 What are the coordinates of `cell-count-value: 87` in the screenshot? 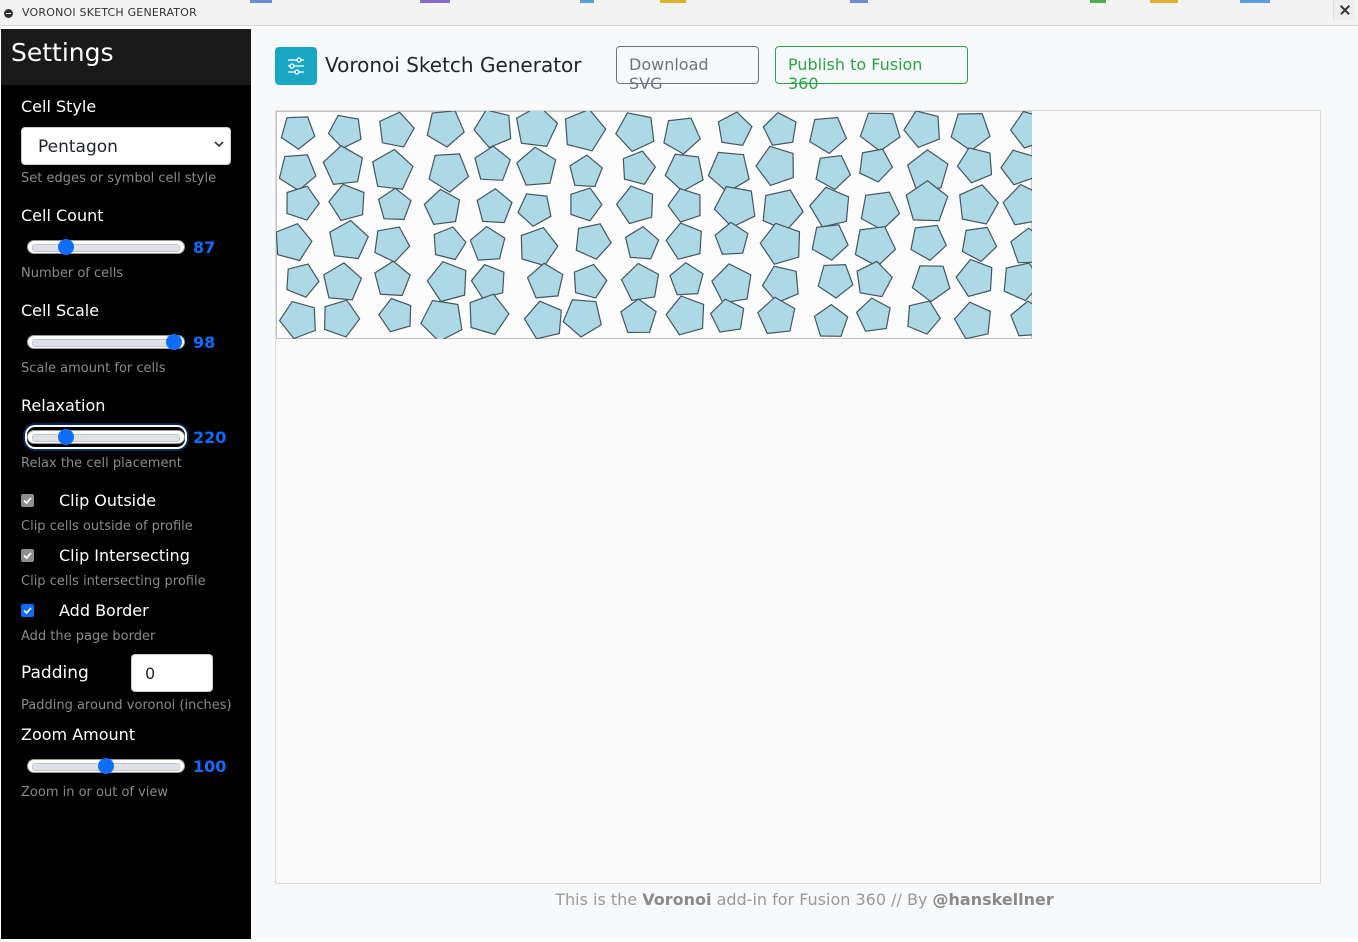 It's located at (204, 247).